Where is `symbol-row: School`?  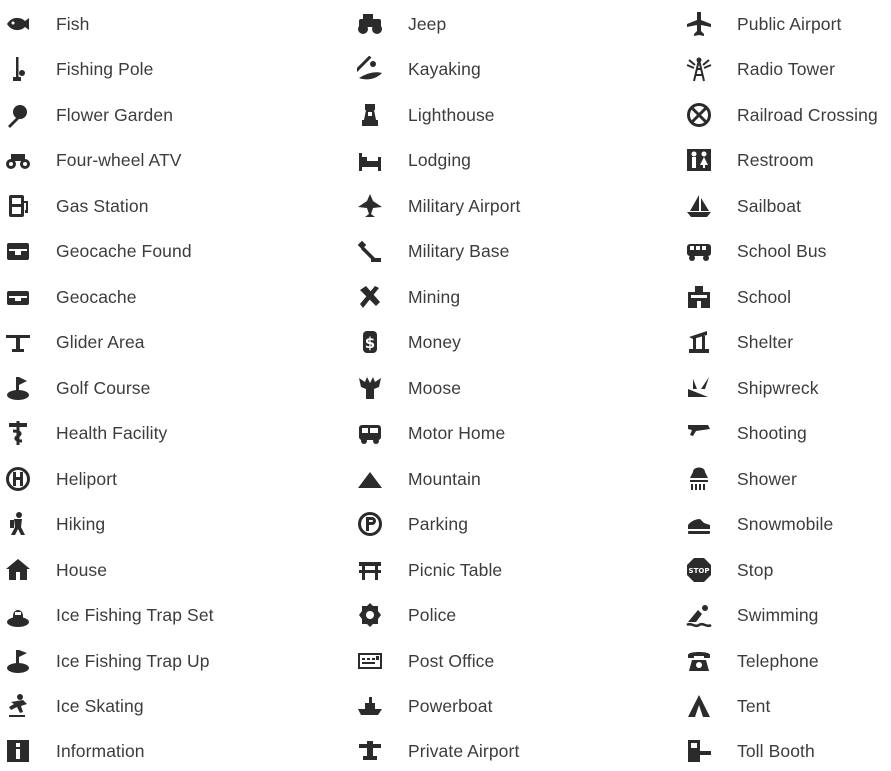
symbol-row: School is located at coordinates (787, 297).